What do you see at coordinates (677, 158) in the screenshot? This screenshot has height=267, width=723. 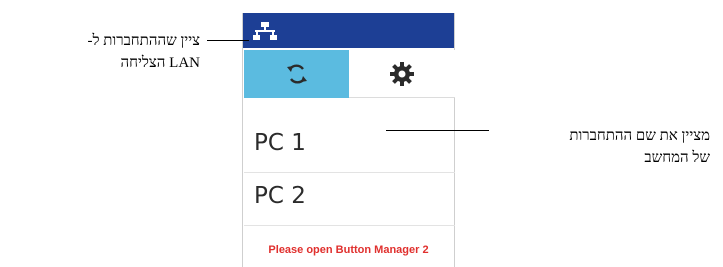 I see `callout-line-2: של המחשב` at bounding box center [677, 158].